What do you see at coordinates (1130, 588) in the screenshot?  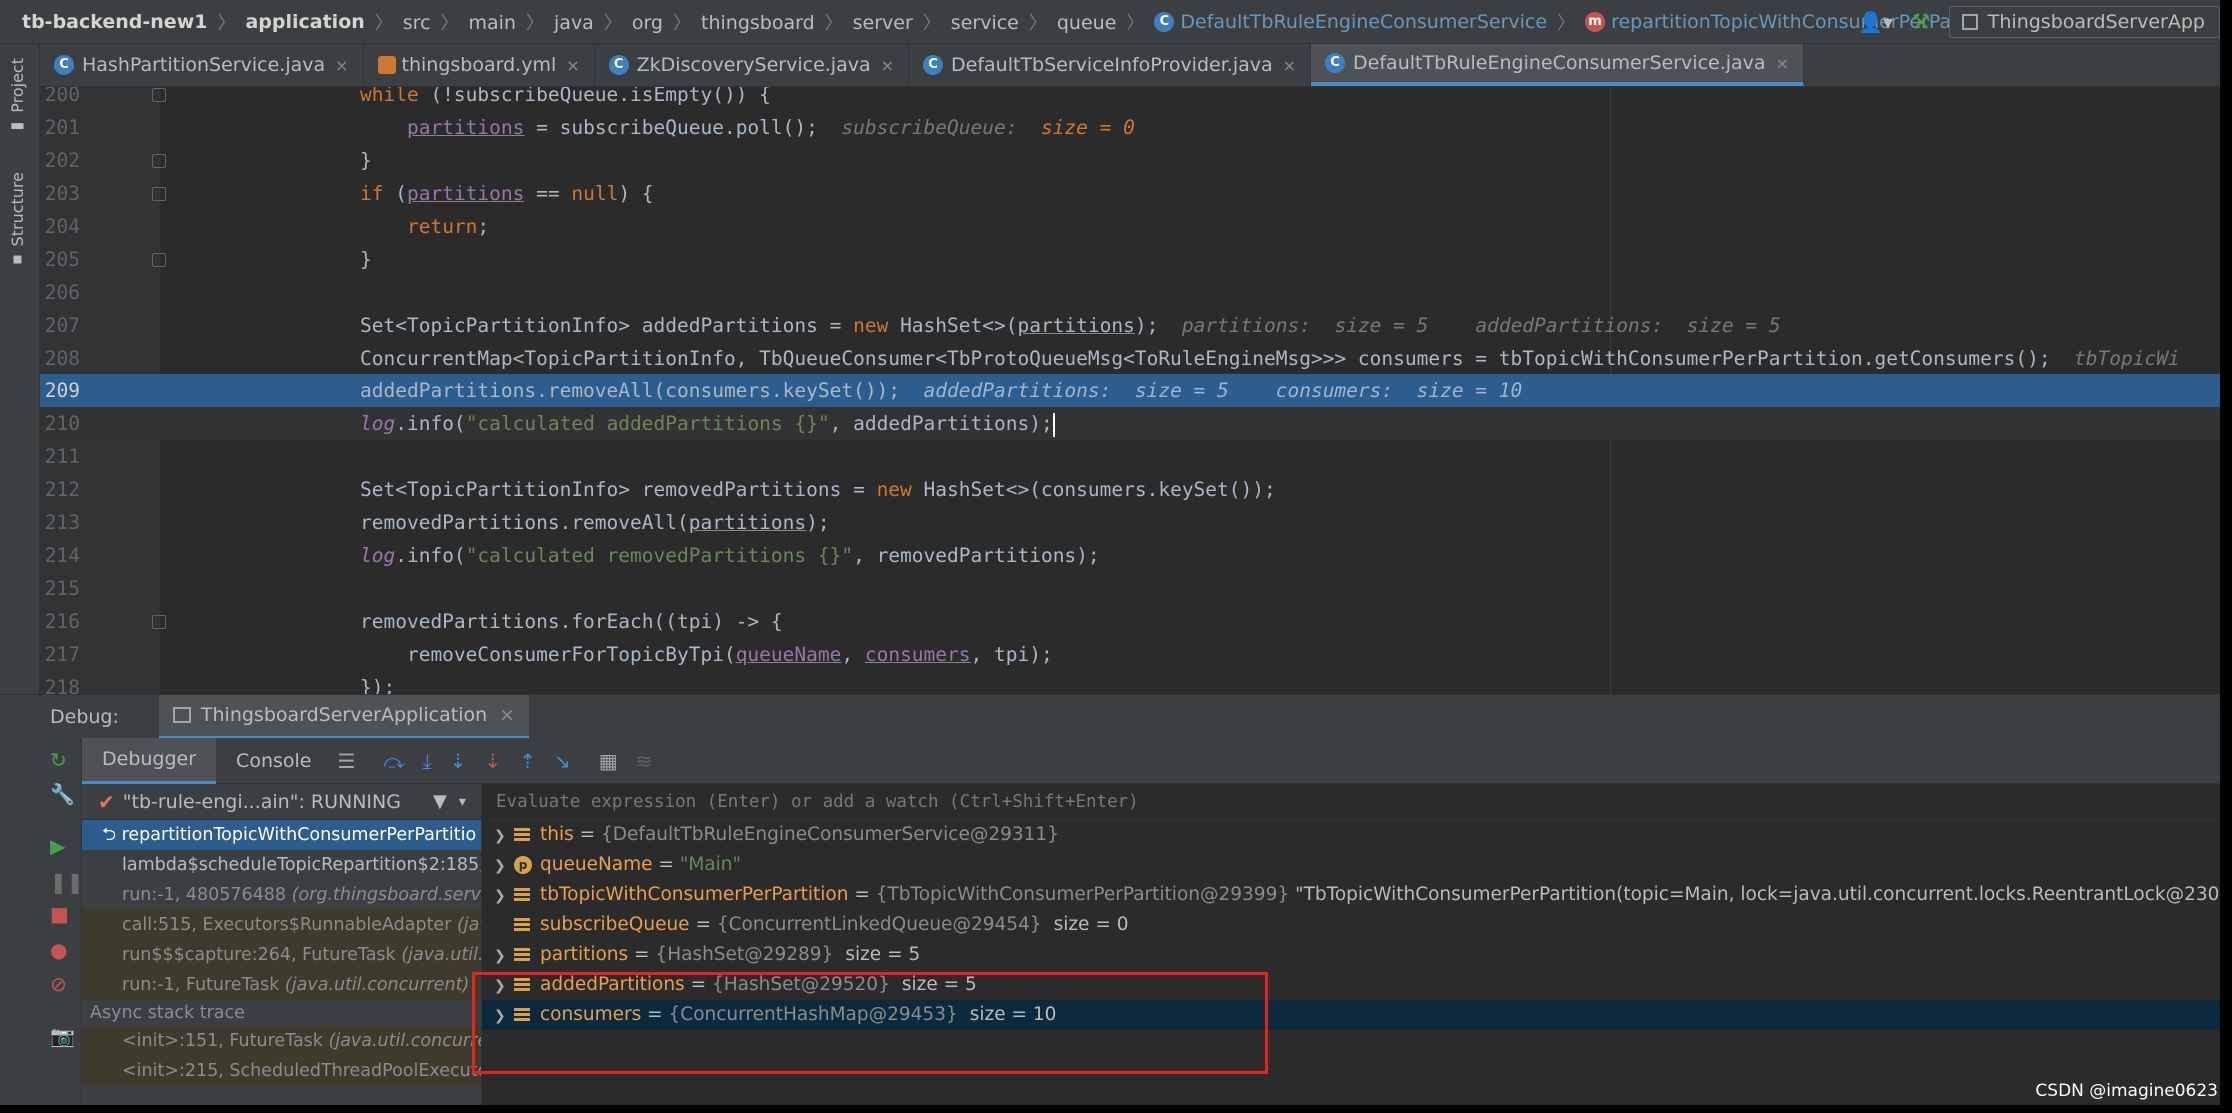 I see `code-line: 215` at bounding box center [1130, 588].